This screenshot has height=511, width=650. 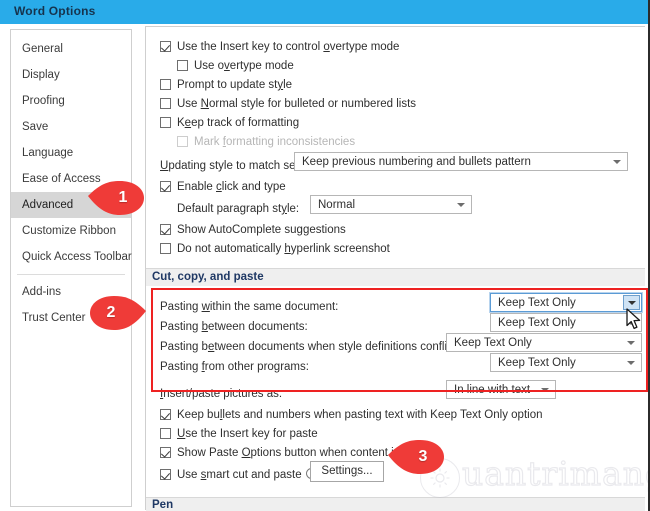 I want to click on sidebar-item-label: Customize Ribbon, so click(x=69, y=231).